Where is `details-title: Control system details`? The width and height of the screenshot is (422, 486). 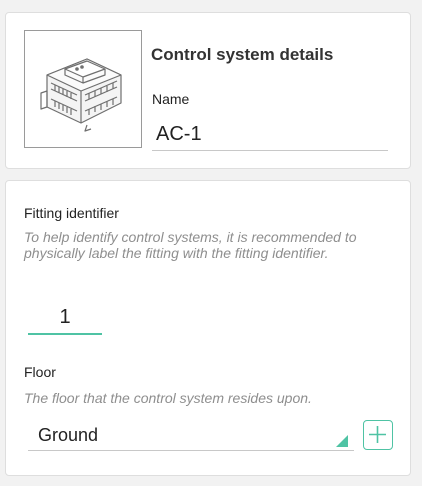 details-title: Control system details is located at coordinates (242, 54).